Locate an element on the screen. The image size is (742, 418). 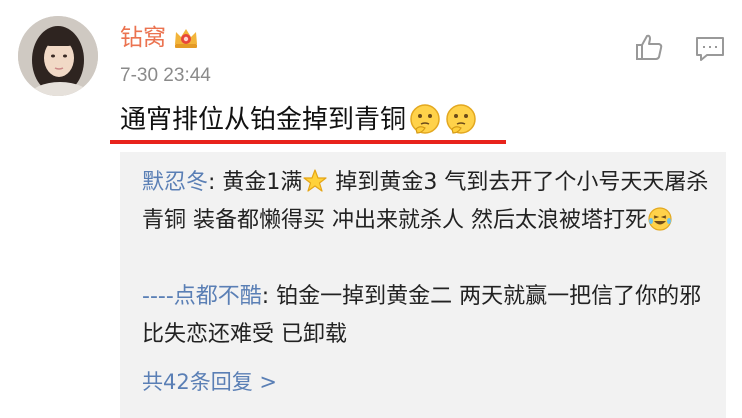
thumbs-up-icon is located at coordinates (649, 47).